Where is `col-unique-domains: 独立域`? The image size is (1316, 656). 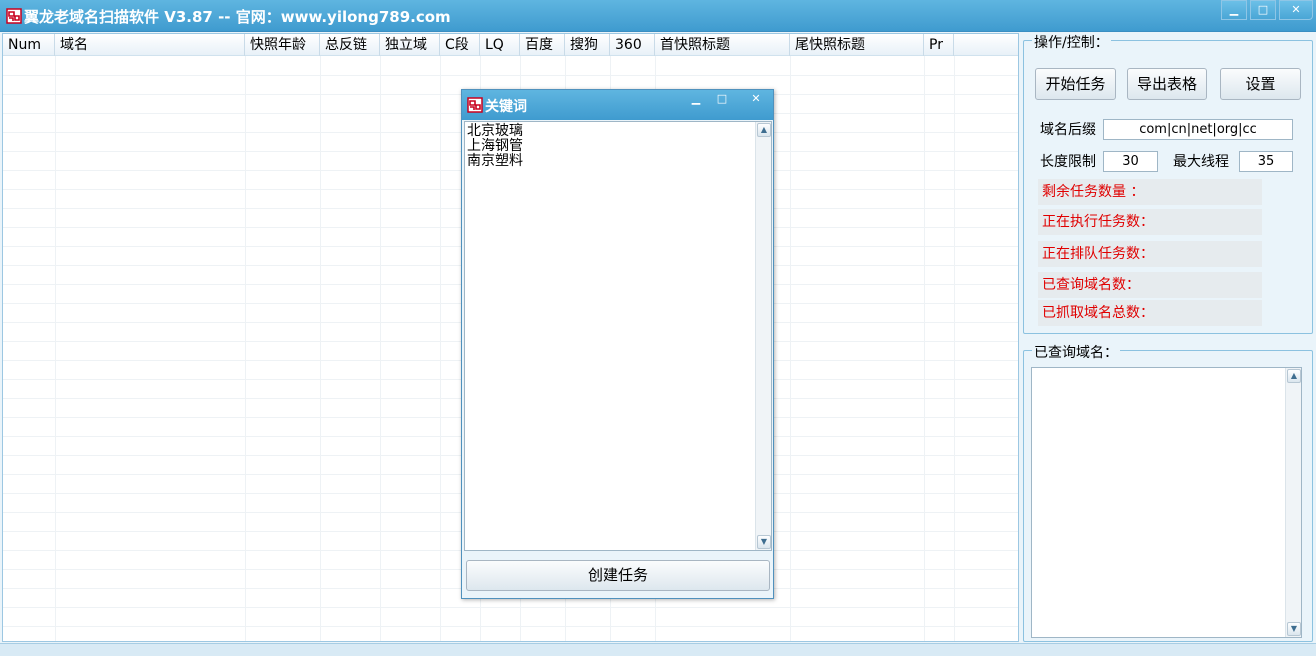
col-unique-domains: 独立域 is located at coordinates (410, 45).